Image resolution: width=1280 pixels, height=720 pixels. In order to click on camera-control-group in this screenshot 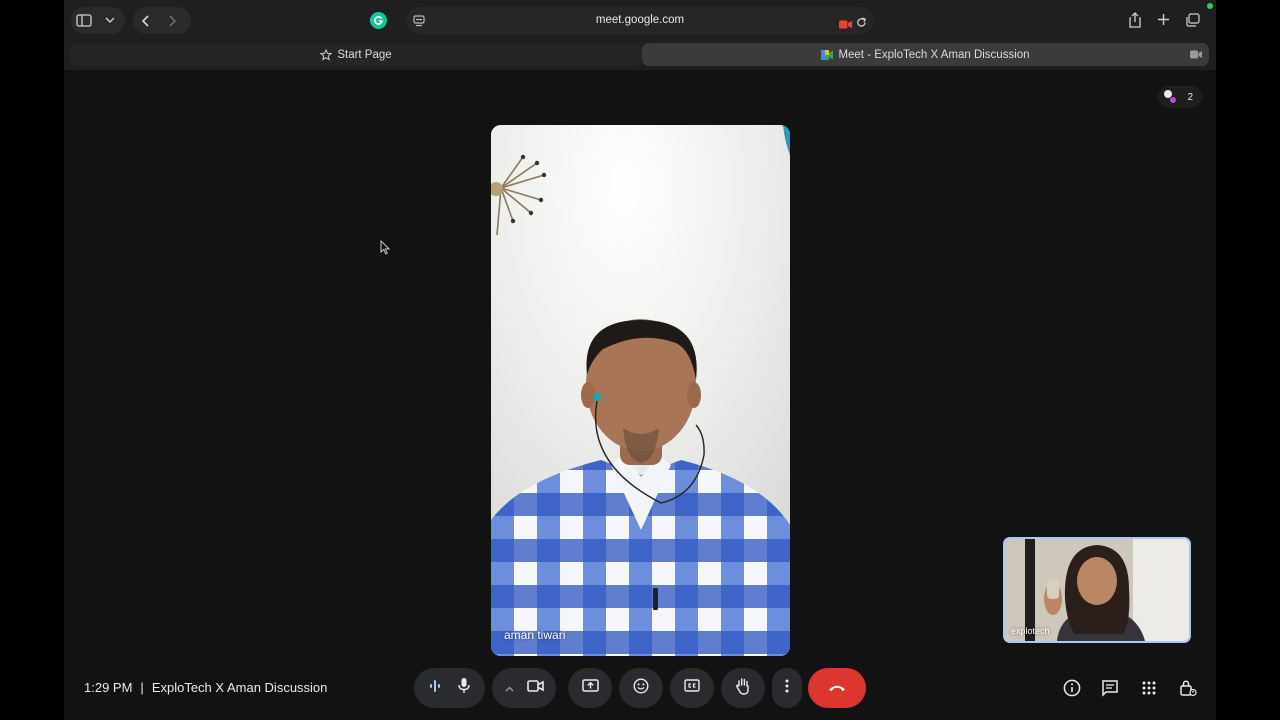, I will do `click(524, 688)`.